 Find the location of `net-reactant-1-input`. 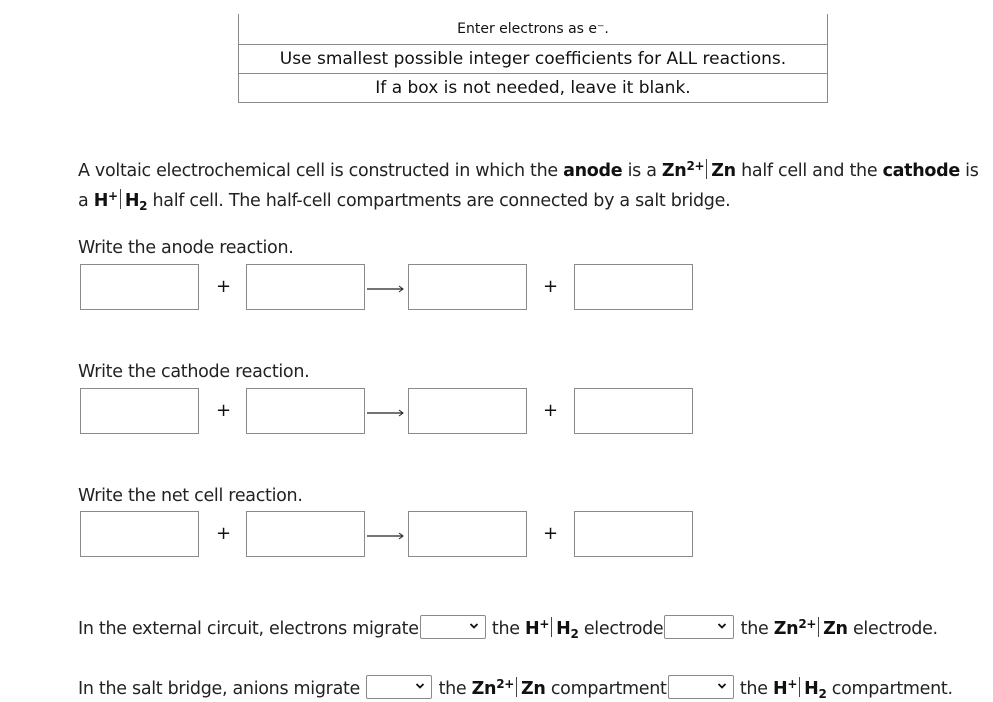

net-reactant-1-input is located at coordinates (139, 534).